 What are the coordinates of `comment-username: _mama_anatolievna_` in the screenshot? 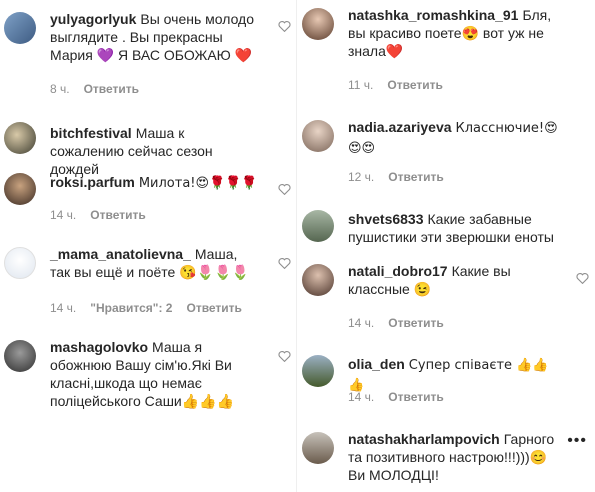 It's located at (120, 254).